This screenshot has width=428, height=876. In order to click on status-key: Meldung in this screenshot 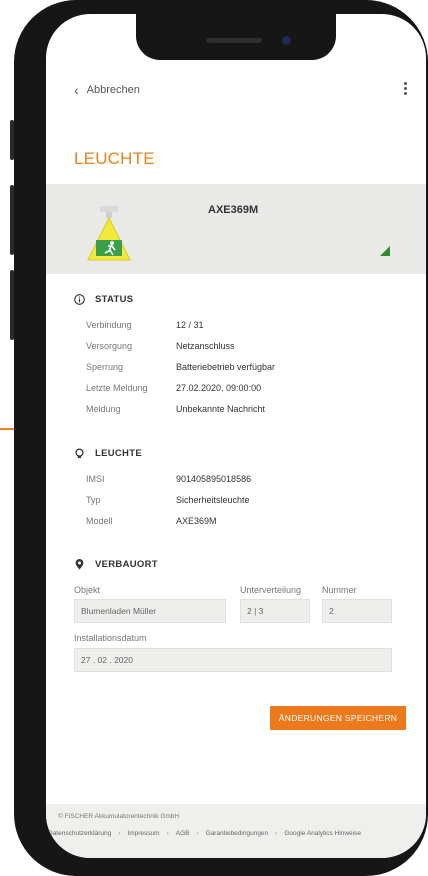, I will do `click(103, 409)`.